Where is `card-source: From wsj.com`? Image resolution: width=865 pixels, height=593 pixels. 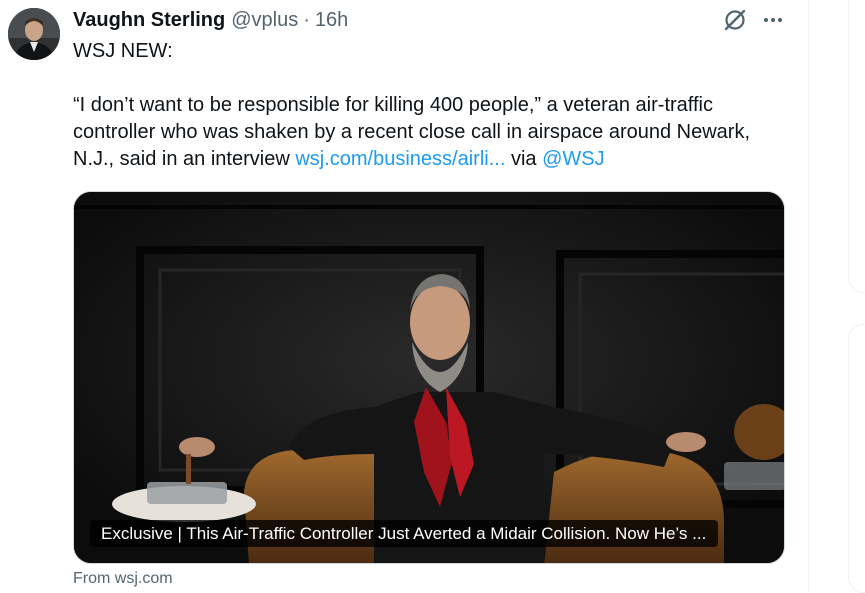 card-source: From wsj.com is located at coordinates (123, 579).